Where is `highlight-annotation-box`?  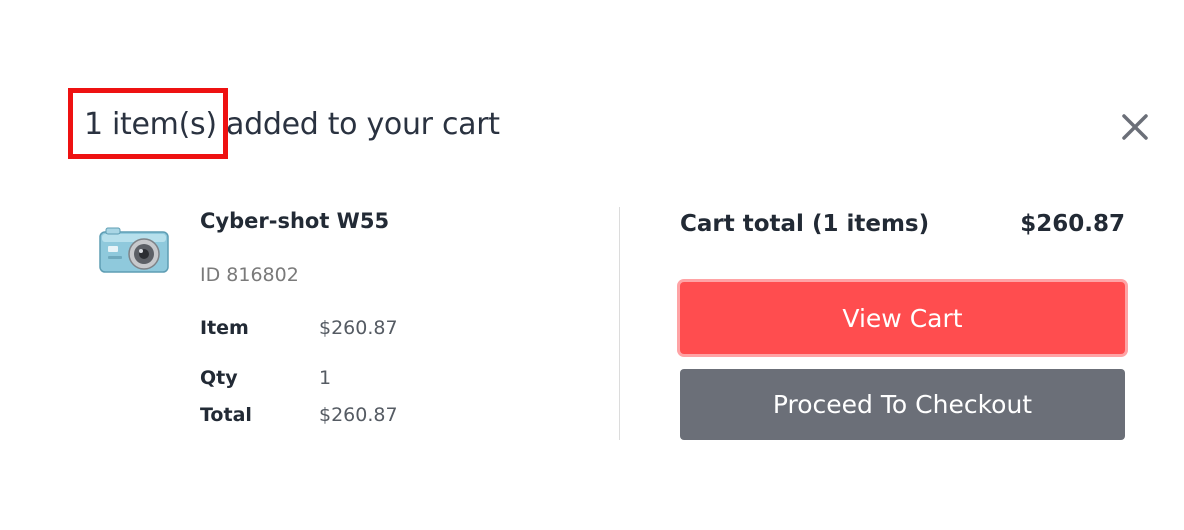
highlight-annotation-box is located at coordinates (148, 123).